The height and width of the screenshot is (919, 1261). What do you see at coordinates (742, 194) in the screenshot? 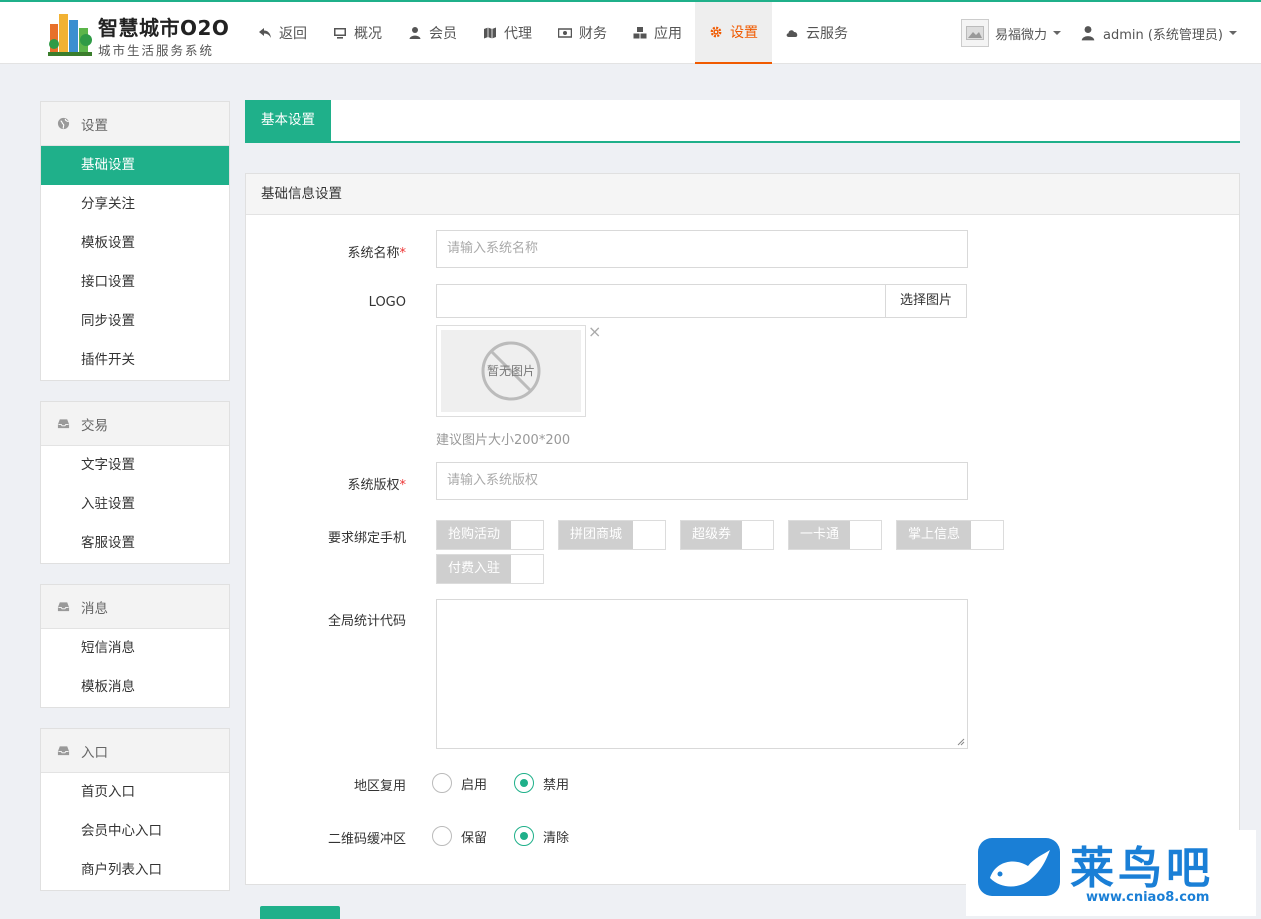
I see `panel-title: 基础信息设置` at bounding box center [742, 194].